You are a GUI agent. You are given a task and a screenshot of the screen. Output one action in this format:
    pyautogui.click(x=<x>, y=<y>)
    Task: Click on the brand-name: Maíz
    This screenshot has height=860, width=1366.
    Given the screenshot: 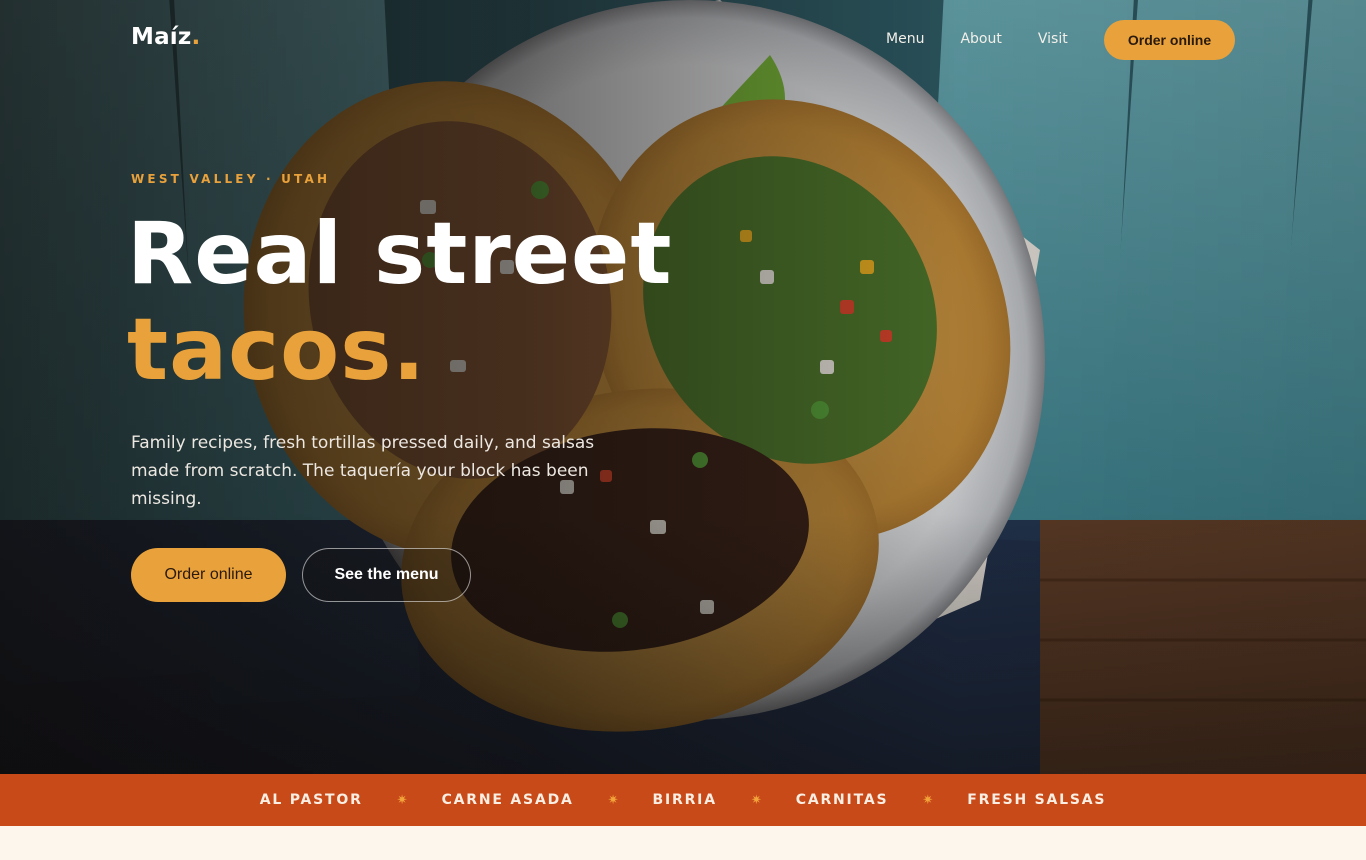 What is the action you would take?
    pyautogui.click(x=161, y=37)
    